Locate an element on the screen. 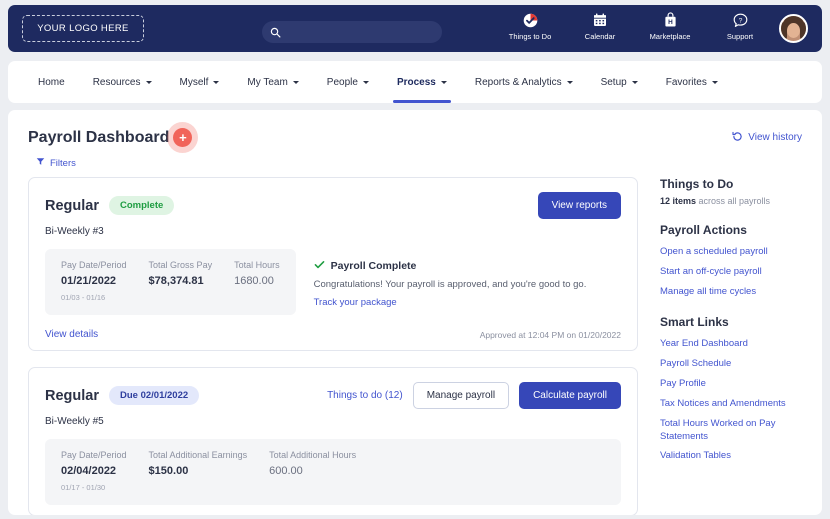 This screenshot has width=830, height=519. search-input-box is located at coordinates (352, 32).